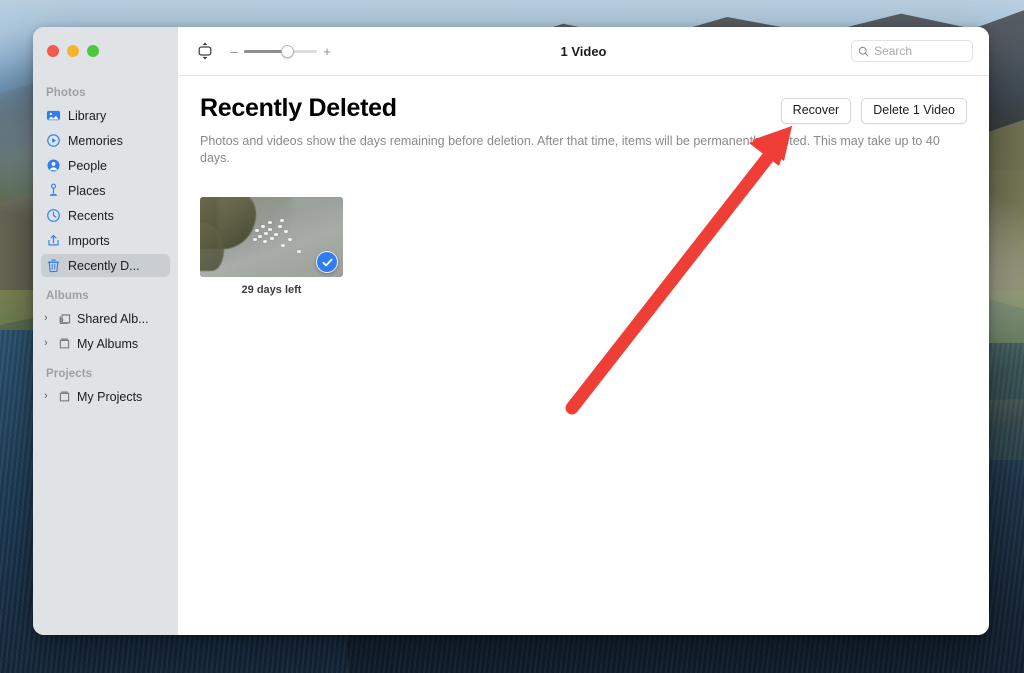 The width and height of the screenshot is (1024, 673). Describe the element at coordinates (863, 51) in the screenshot. I see `search-icon` at that location.